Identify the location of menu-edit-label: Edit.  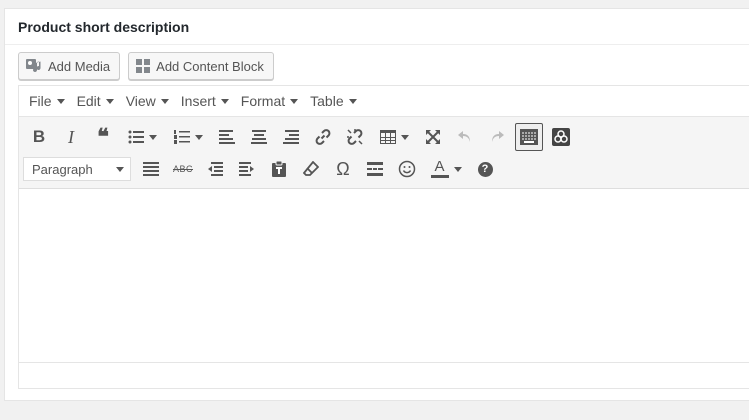
(88, 101).